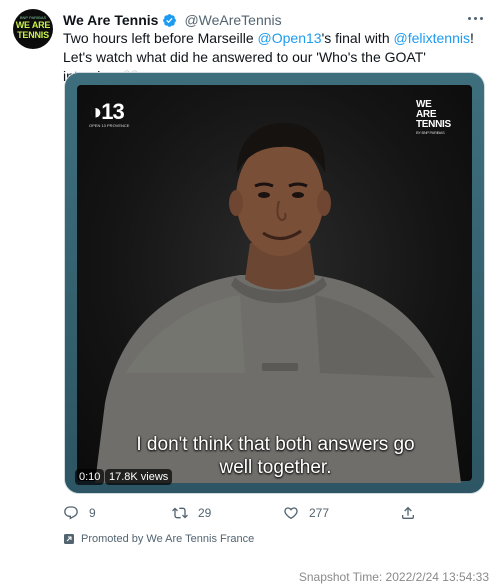  I want to click on share-button, so click(408, 513).